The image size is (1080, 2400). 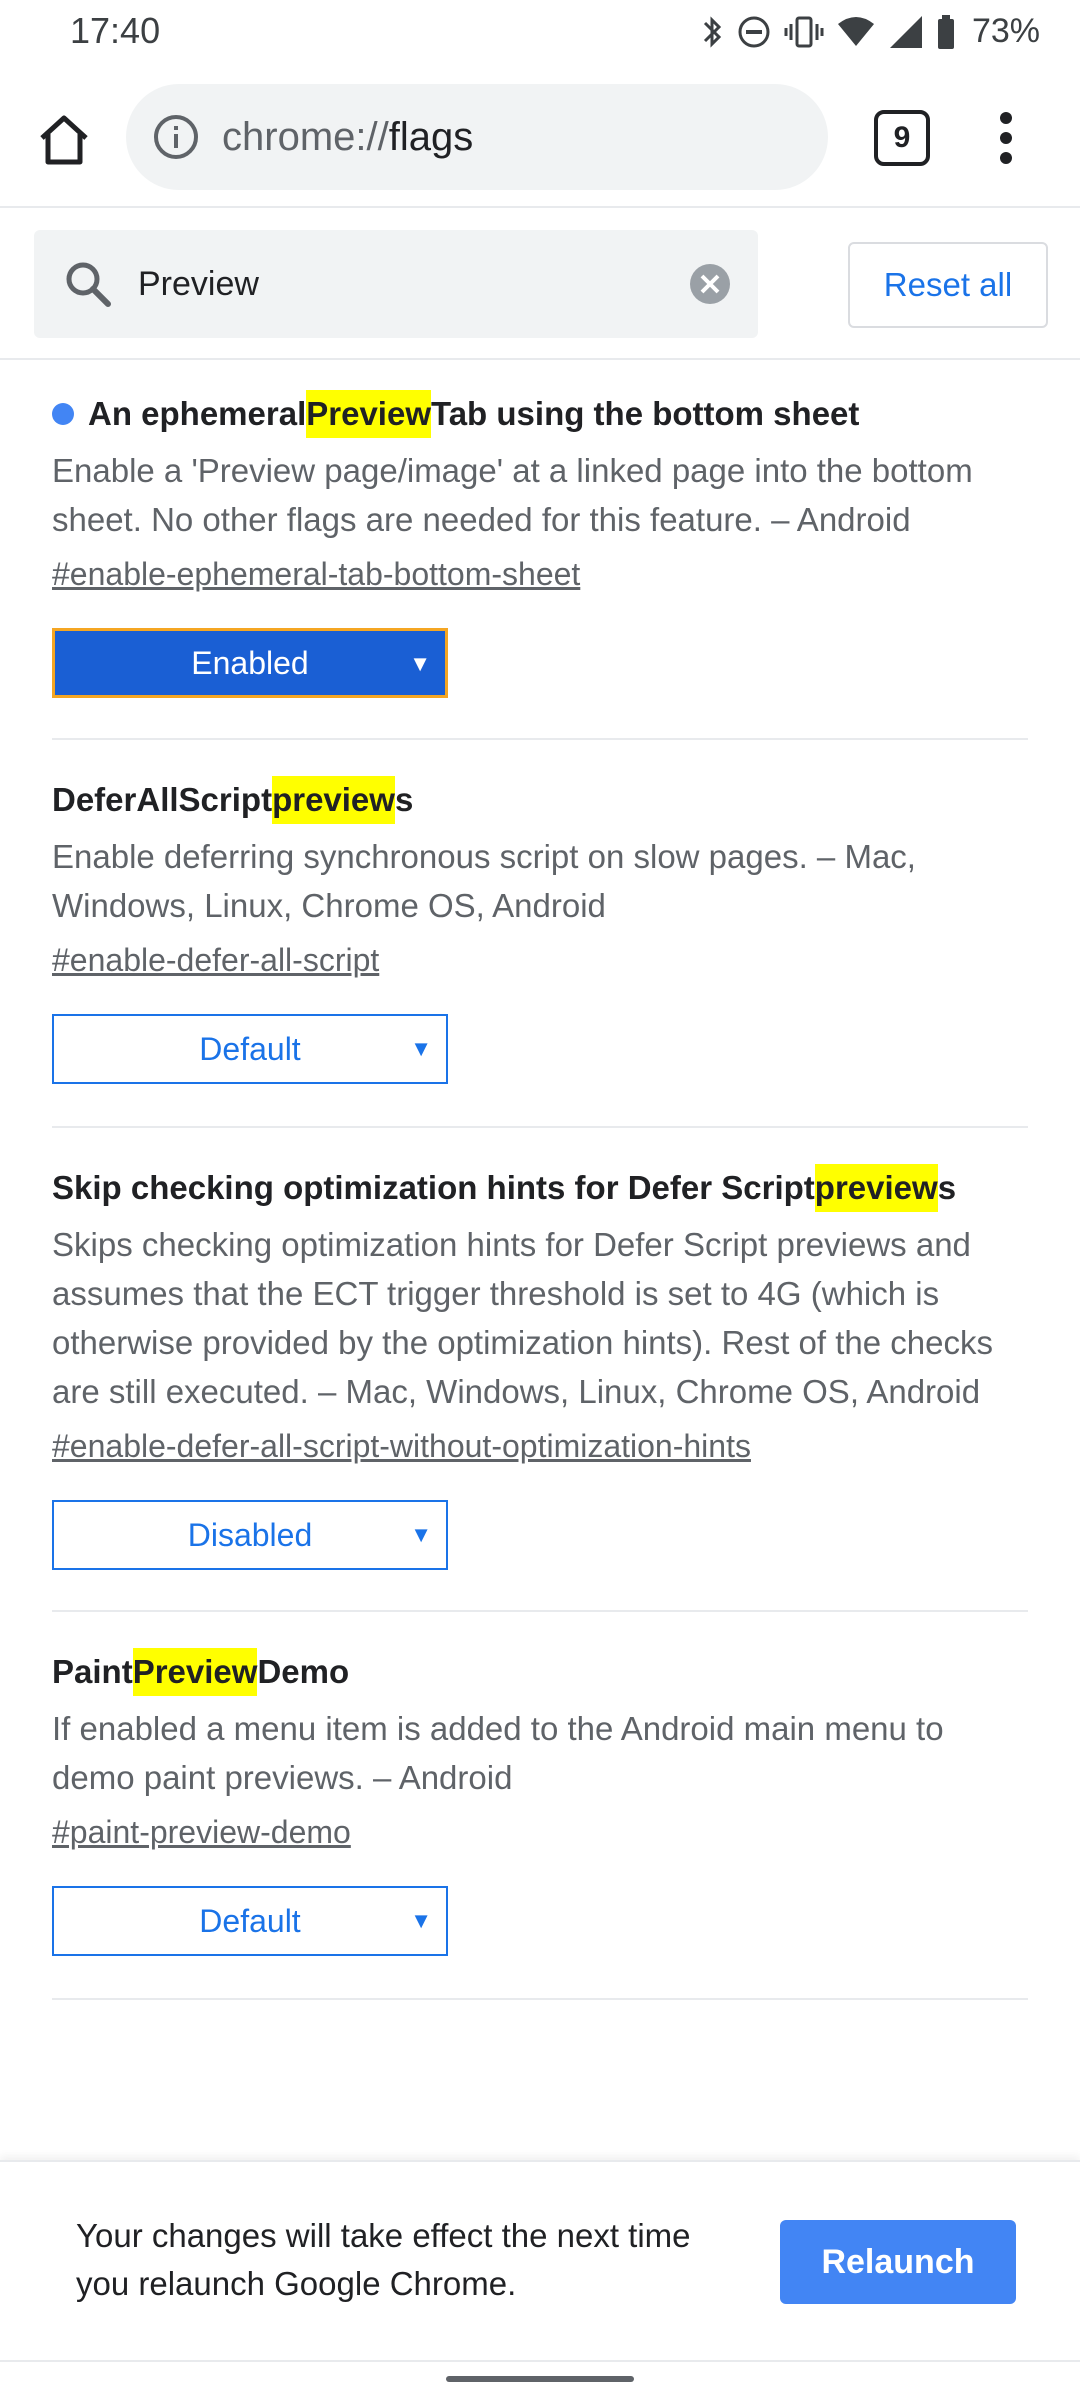 I want to click on info-icon, so click(x=176, y=137).